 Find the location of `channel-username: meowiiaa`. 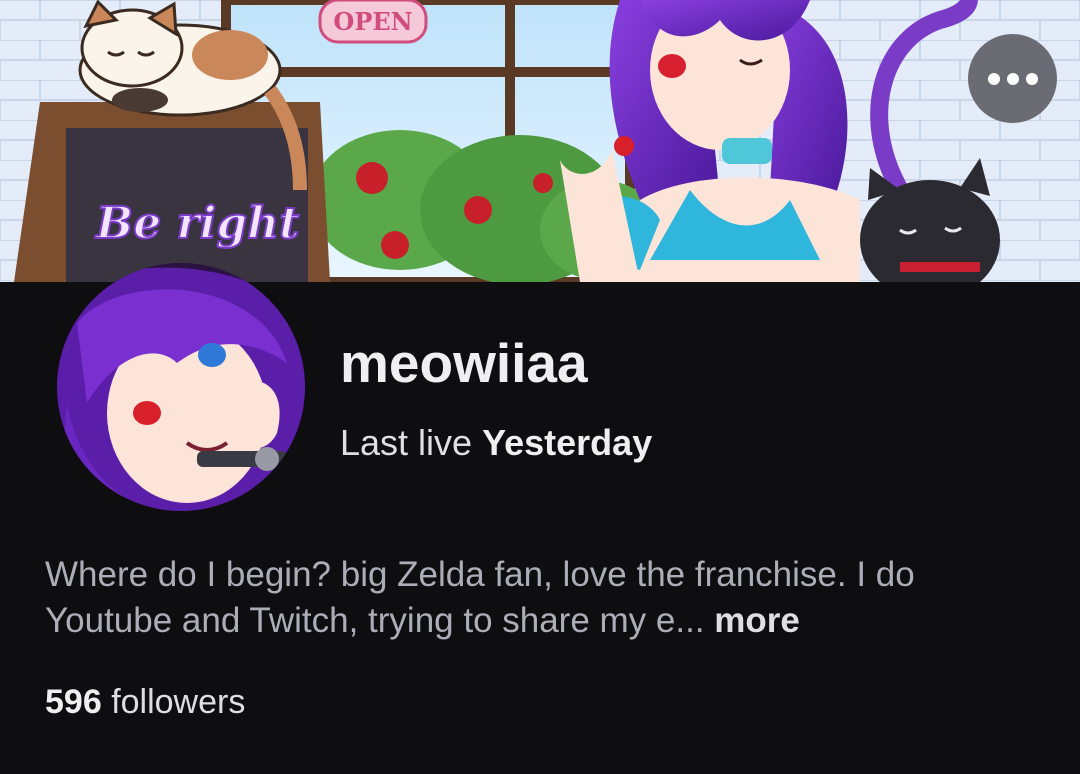

channel-username: meowiiaa is located at coordinates (464, 363).